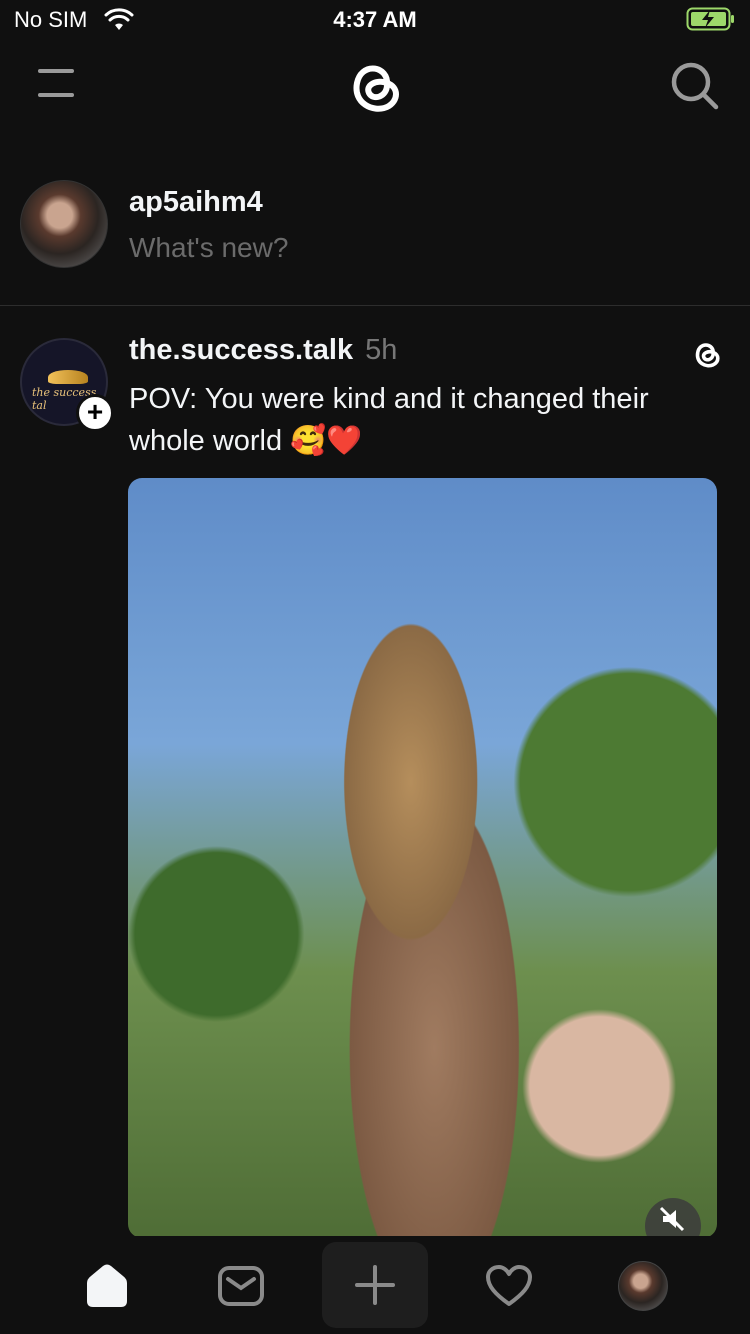 The height and width of the screenshot is (1334, 750). I want to click on plus-icon, so click(375, 1285).